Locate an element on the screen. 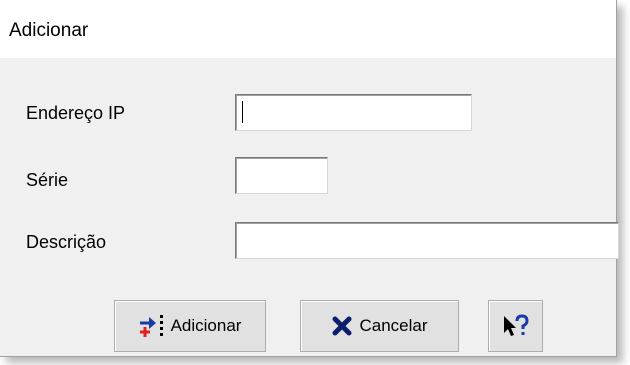 This screenshot has width=630, height=365. cancel-button-label: Cancelar is located at coordinates (393, 325).